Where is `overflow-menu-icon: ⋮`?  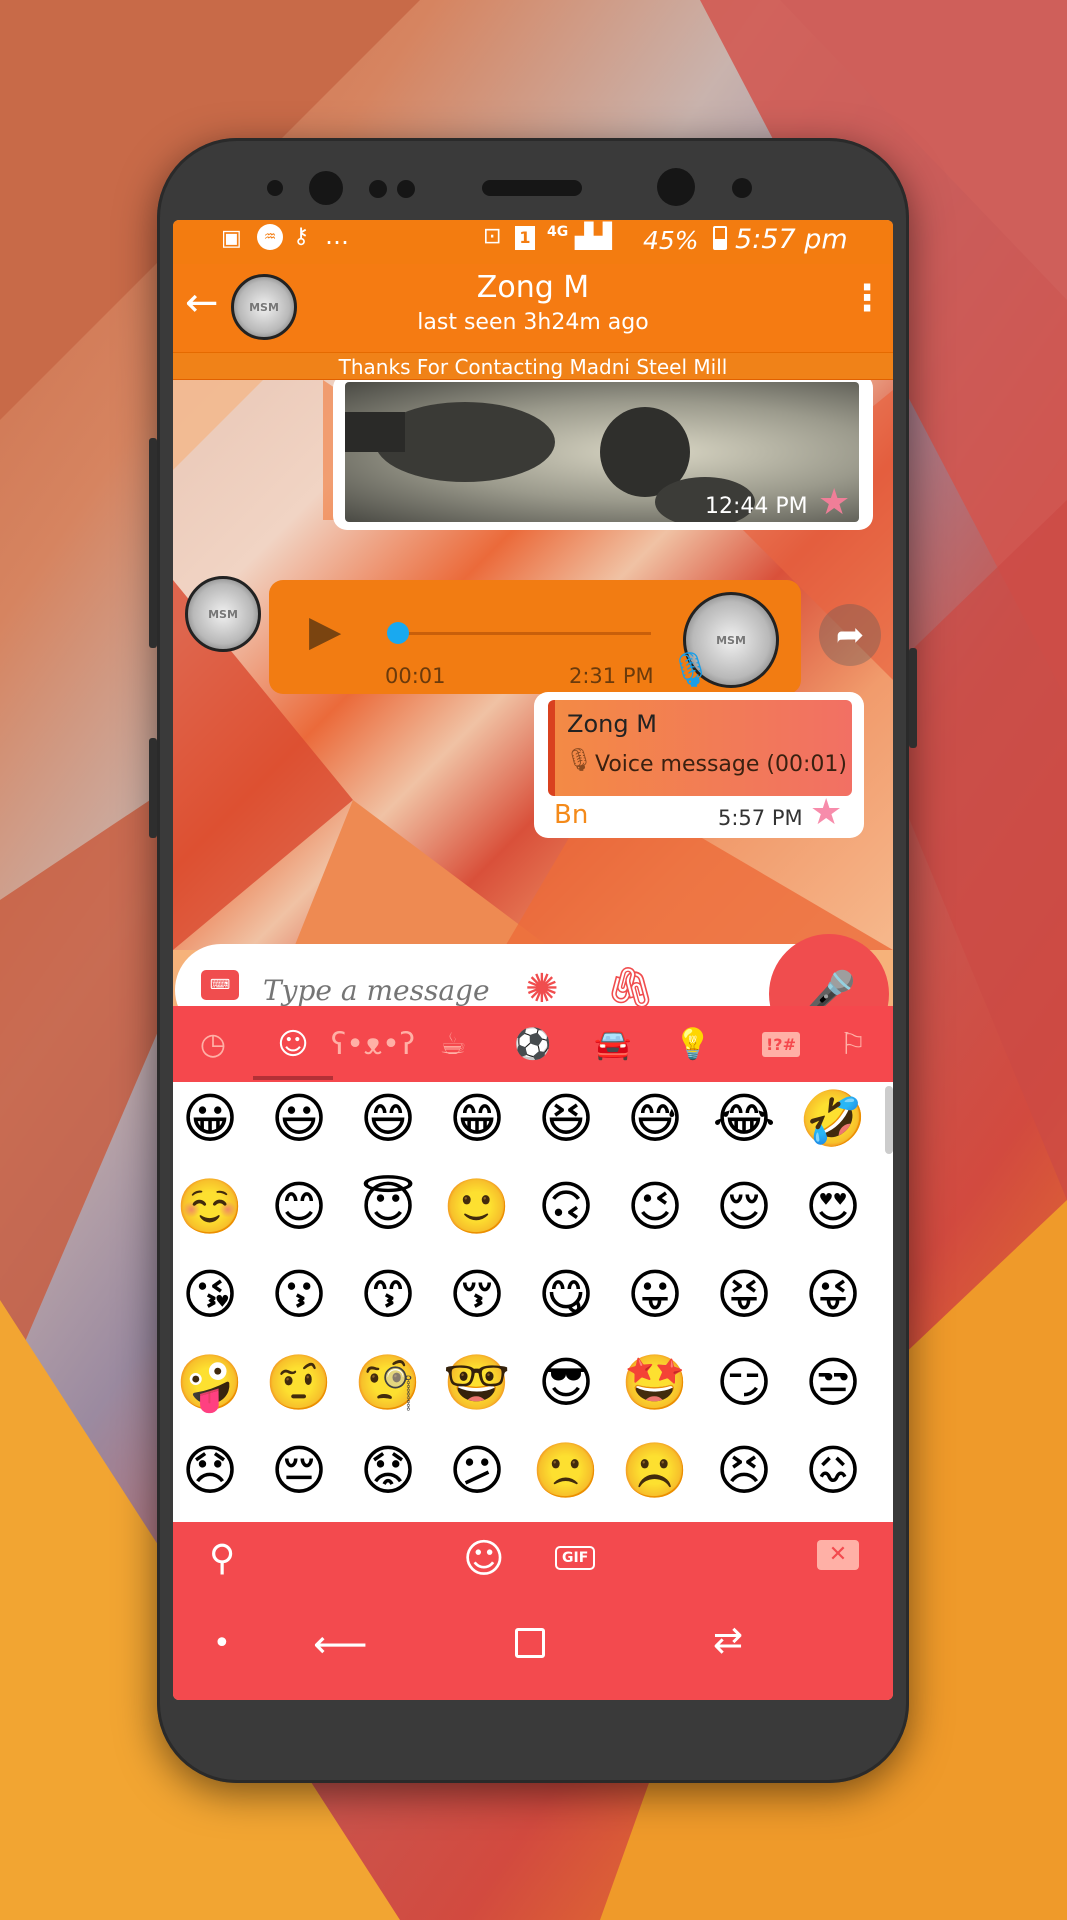
overflow-menu-icon: ⋮ is located at coordinates (867, 298).